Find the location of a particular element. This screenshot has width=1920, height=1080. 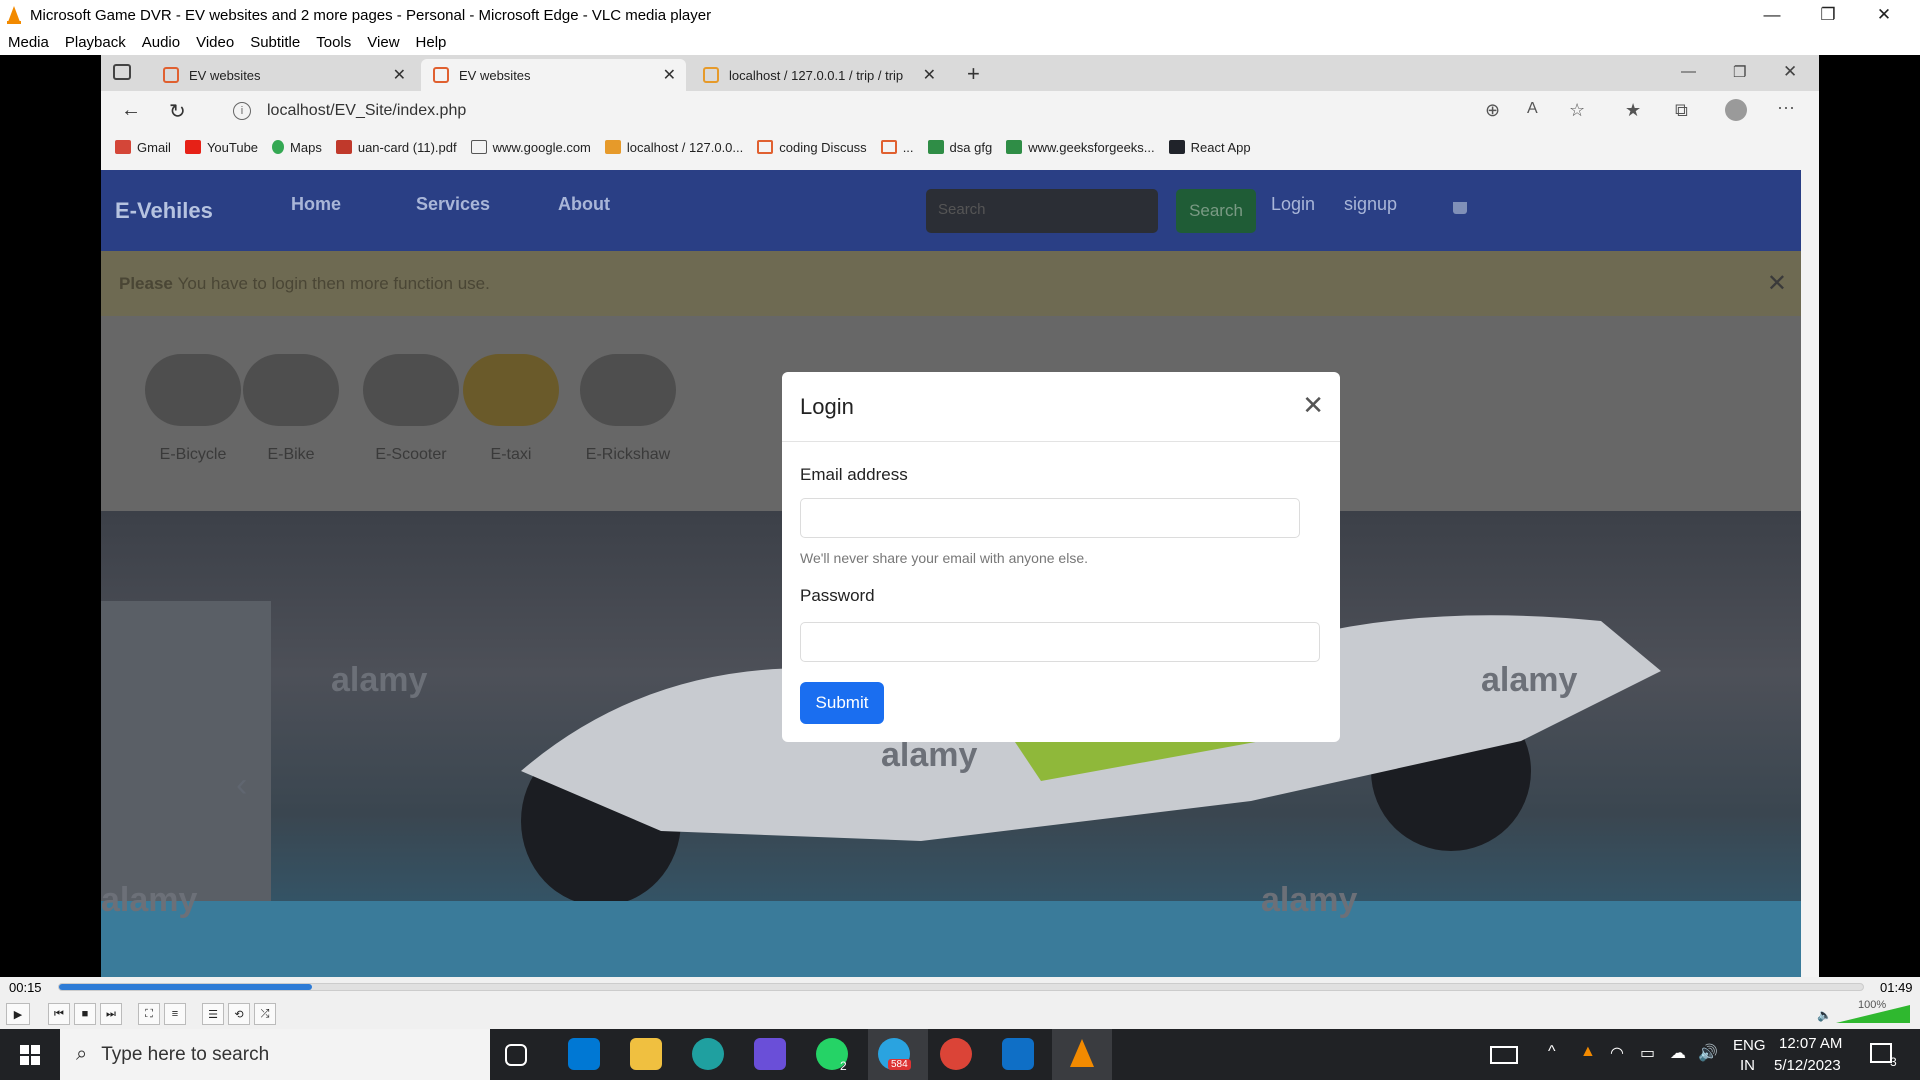

browser-restore-icon: ❐ is located at coordinates (1739, 72).